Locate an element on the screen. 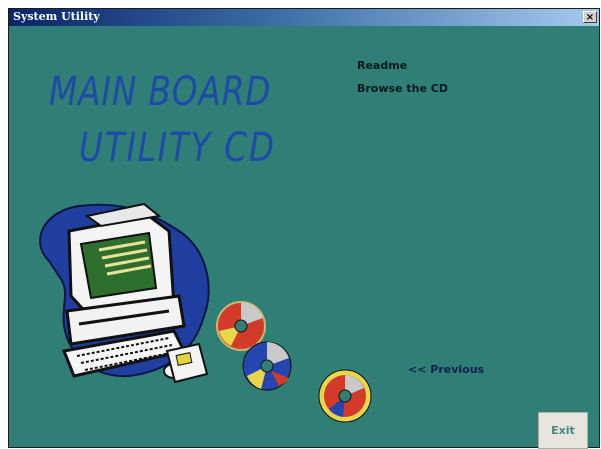  close-icon: × is located at coordinates (590, 17).